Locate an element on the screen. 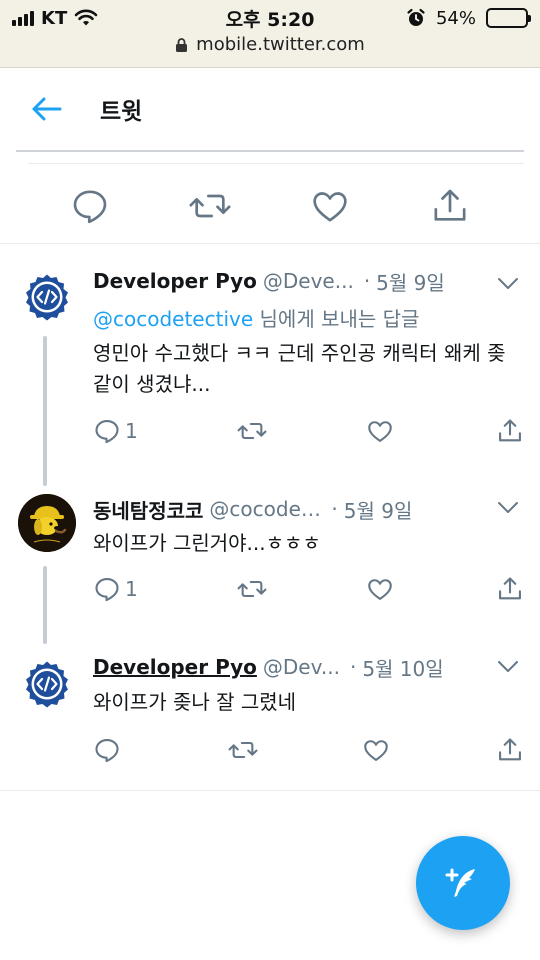  main-retweet-button is located at coordinates (210, 206).